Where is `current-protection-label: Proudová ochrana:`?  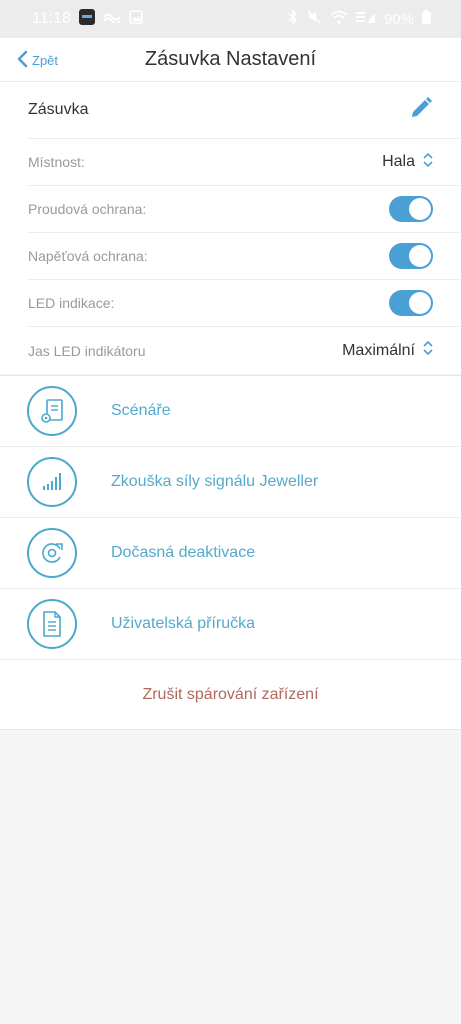
current-protection-label: Proudová ochrana: is located at coordinates (87, 209).